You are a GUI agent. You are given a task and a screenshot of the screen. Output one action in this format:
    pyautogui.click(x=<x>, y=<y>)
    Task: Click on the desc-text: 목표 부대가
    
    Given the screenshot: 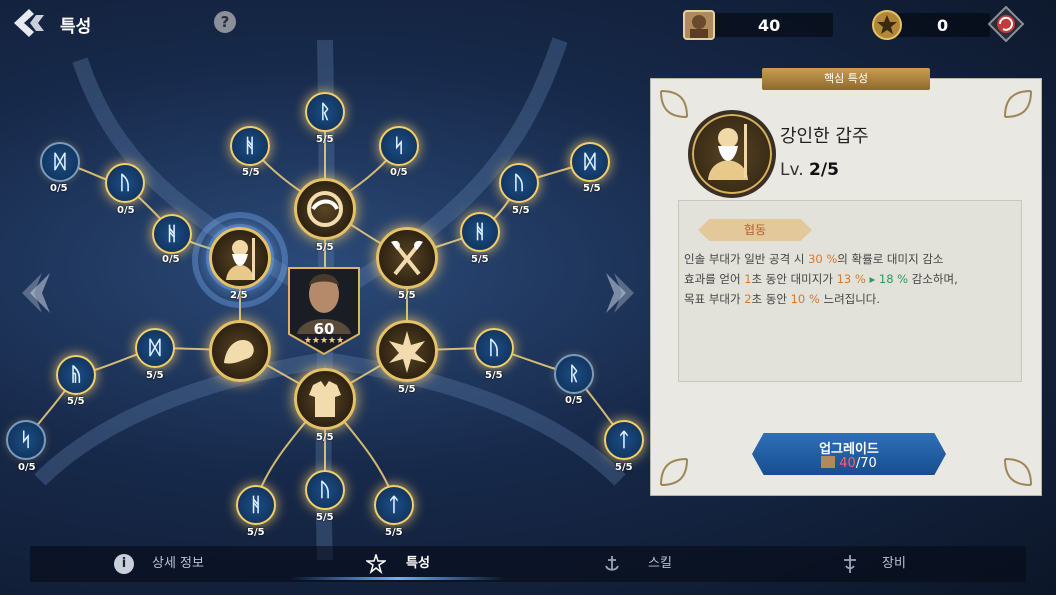 What is the action you would take?
    pyautogui.click(x=714, y=299)
    